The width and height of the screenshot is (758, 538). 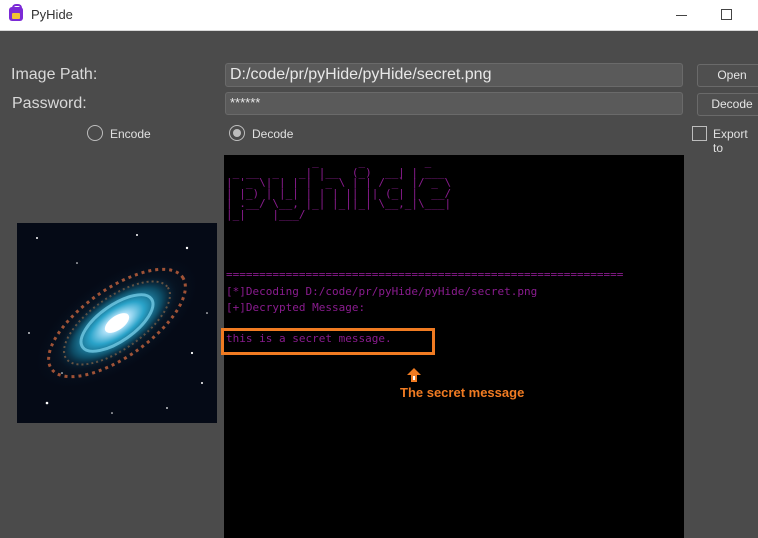 I want to click on decrypted-line: [+]Decrypted Message:, so click(x=296, y=307).